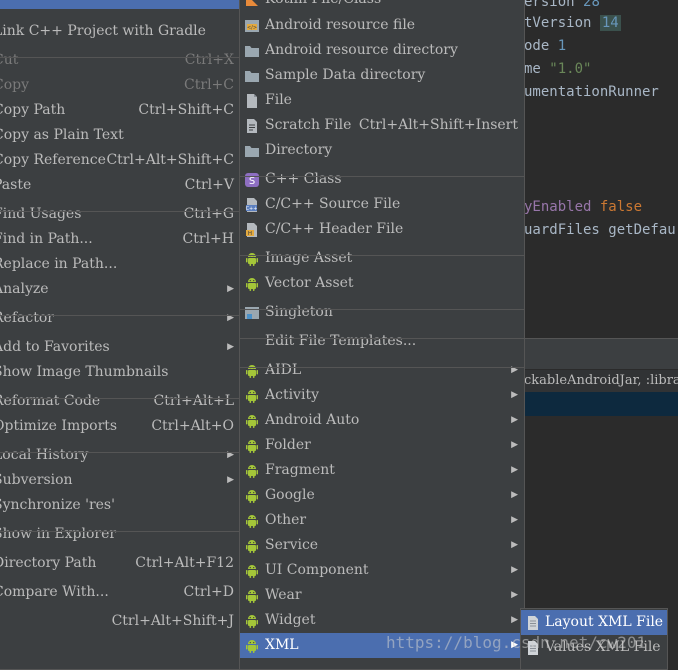 Image resolution: width=678 pixels, height=670 pixels. Describe the element at coordinates (601, 354) in the screenshot. I see `build-panel-header` at that location.